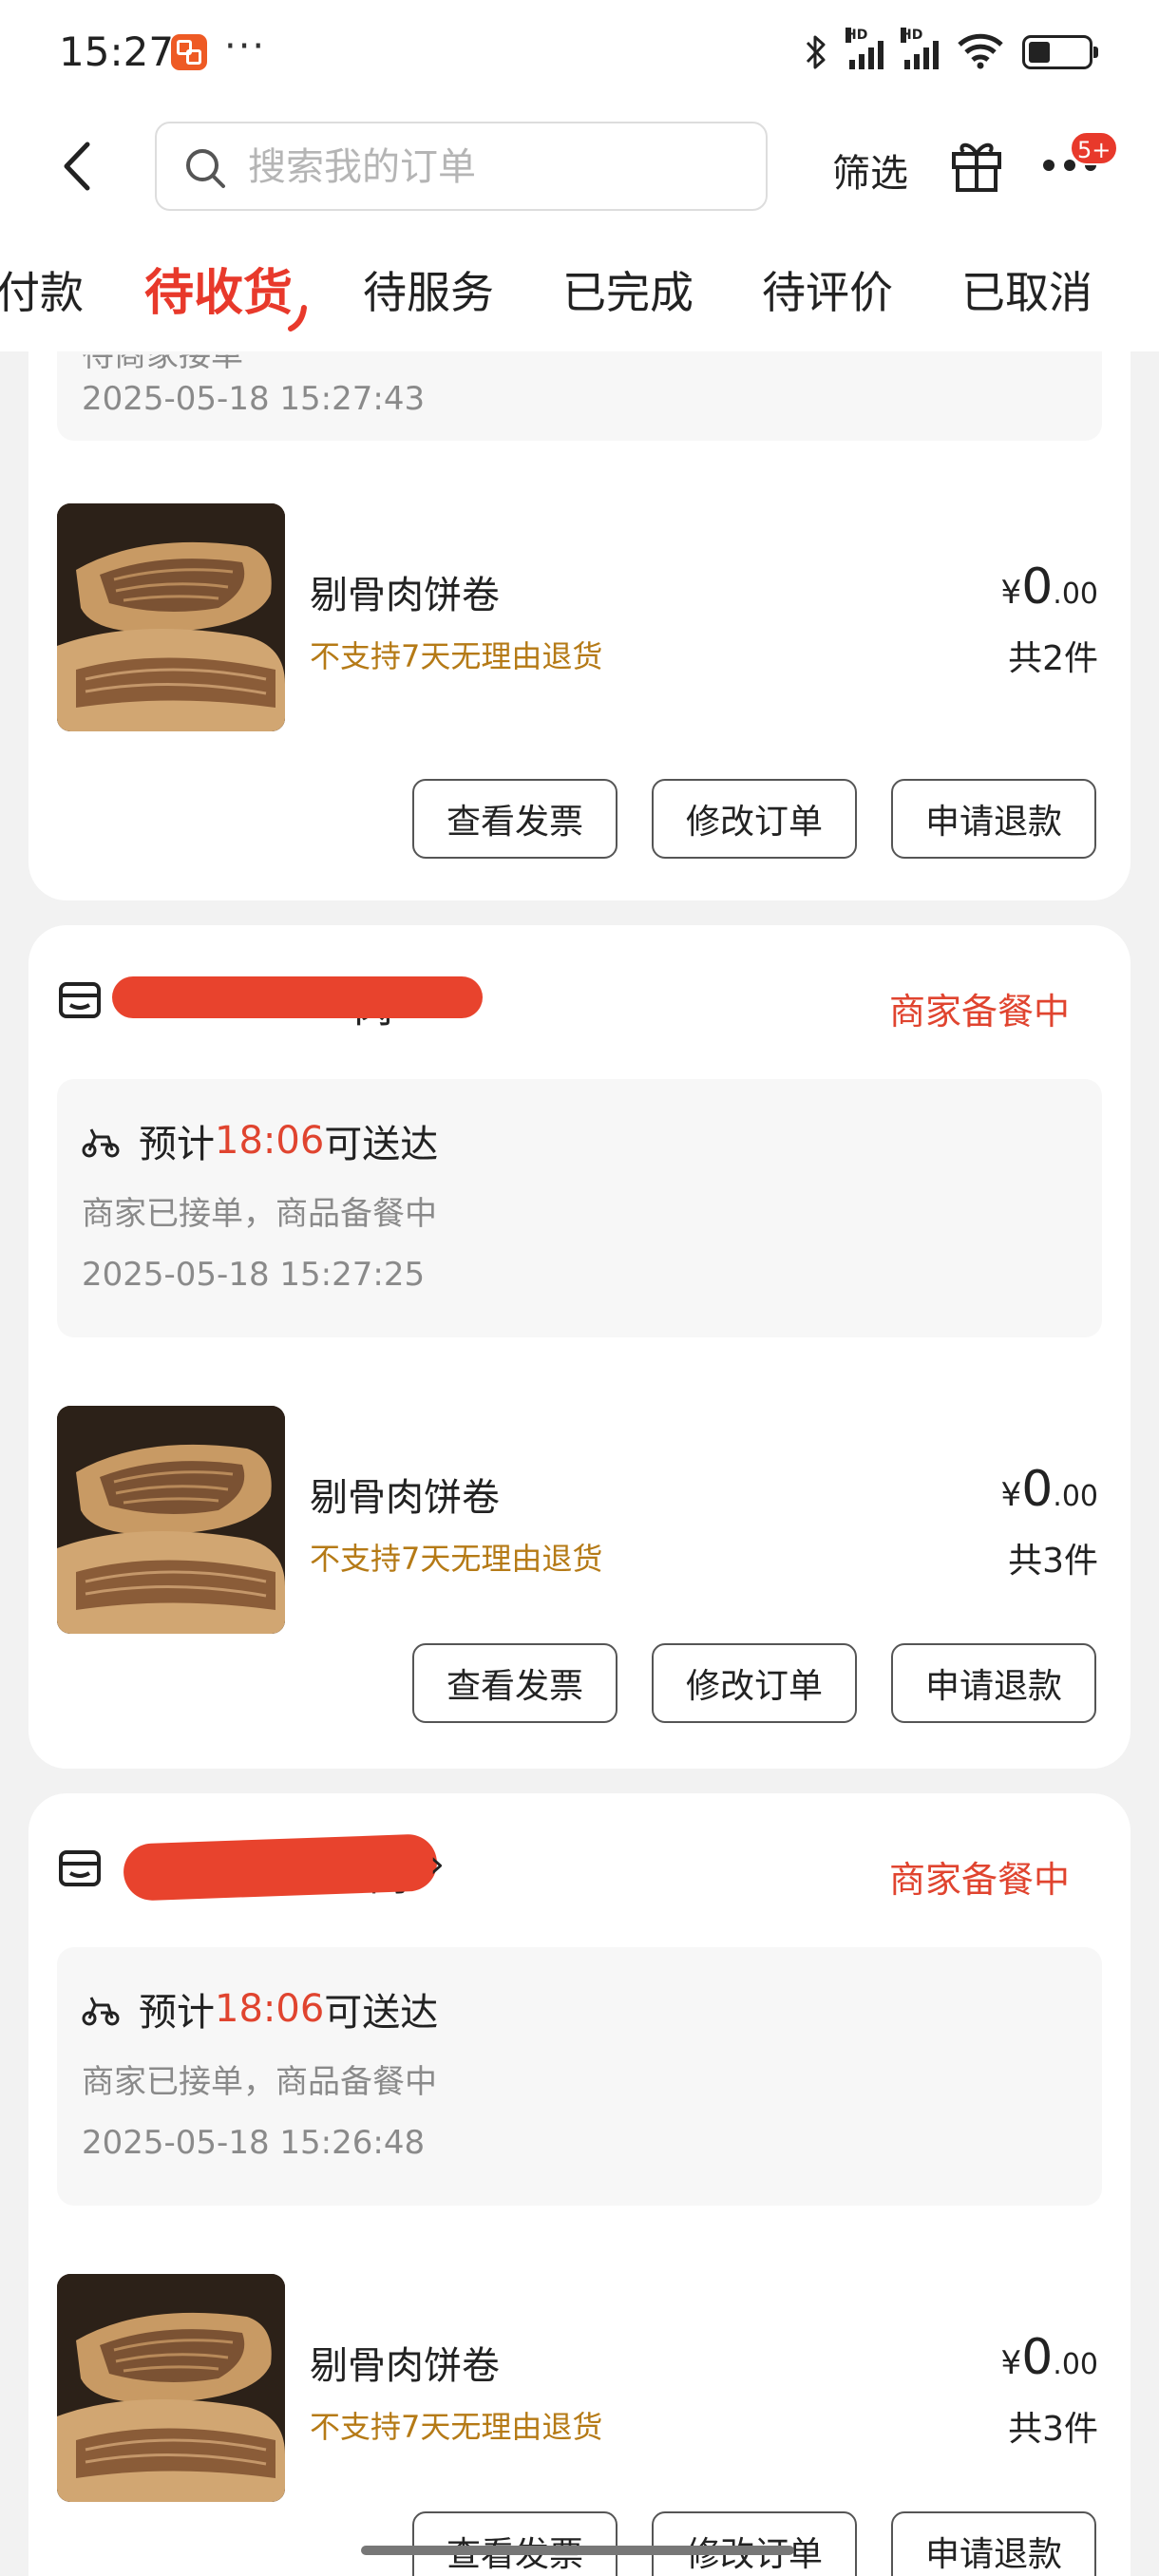 This screenshot has width=1159, height=2576. Describe the element at coordinates (628, 289) in the screenshot. I see `tab-completed: 已完成` at that location.